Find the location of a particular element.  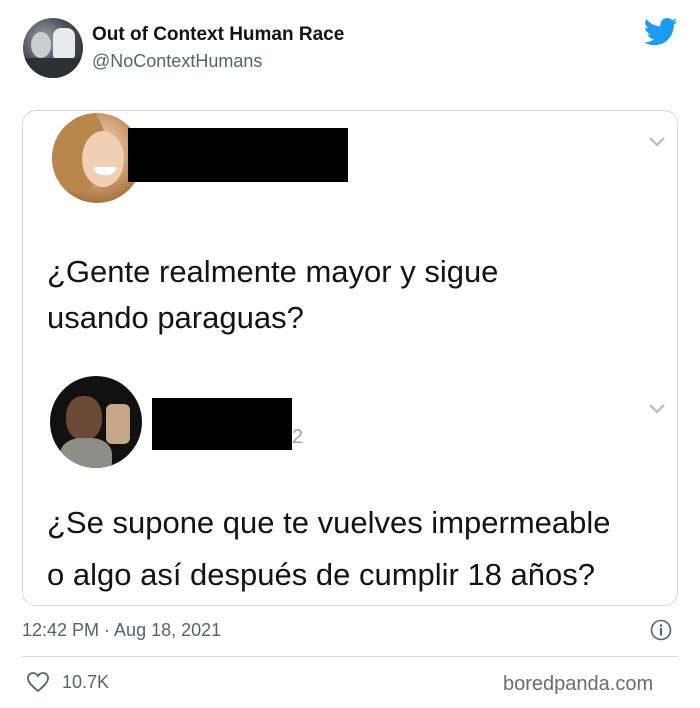

profile-picture is located at coordinates (96, 422).